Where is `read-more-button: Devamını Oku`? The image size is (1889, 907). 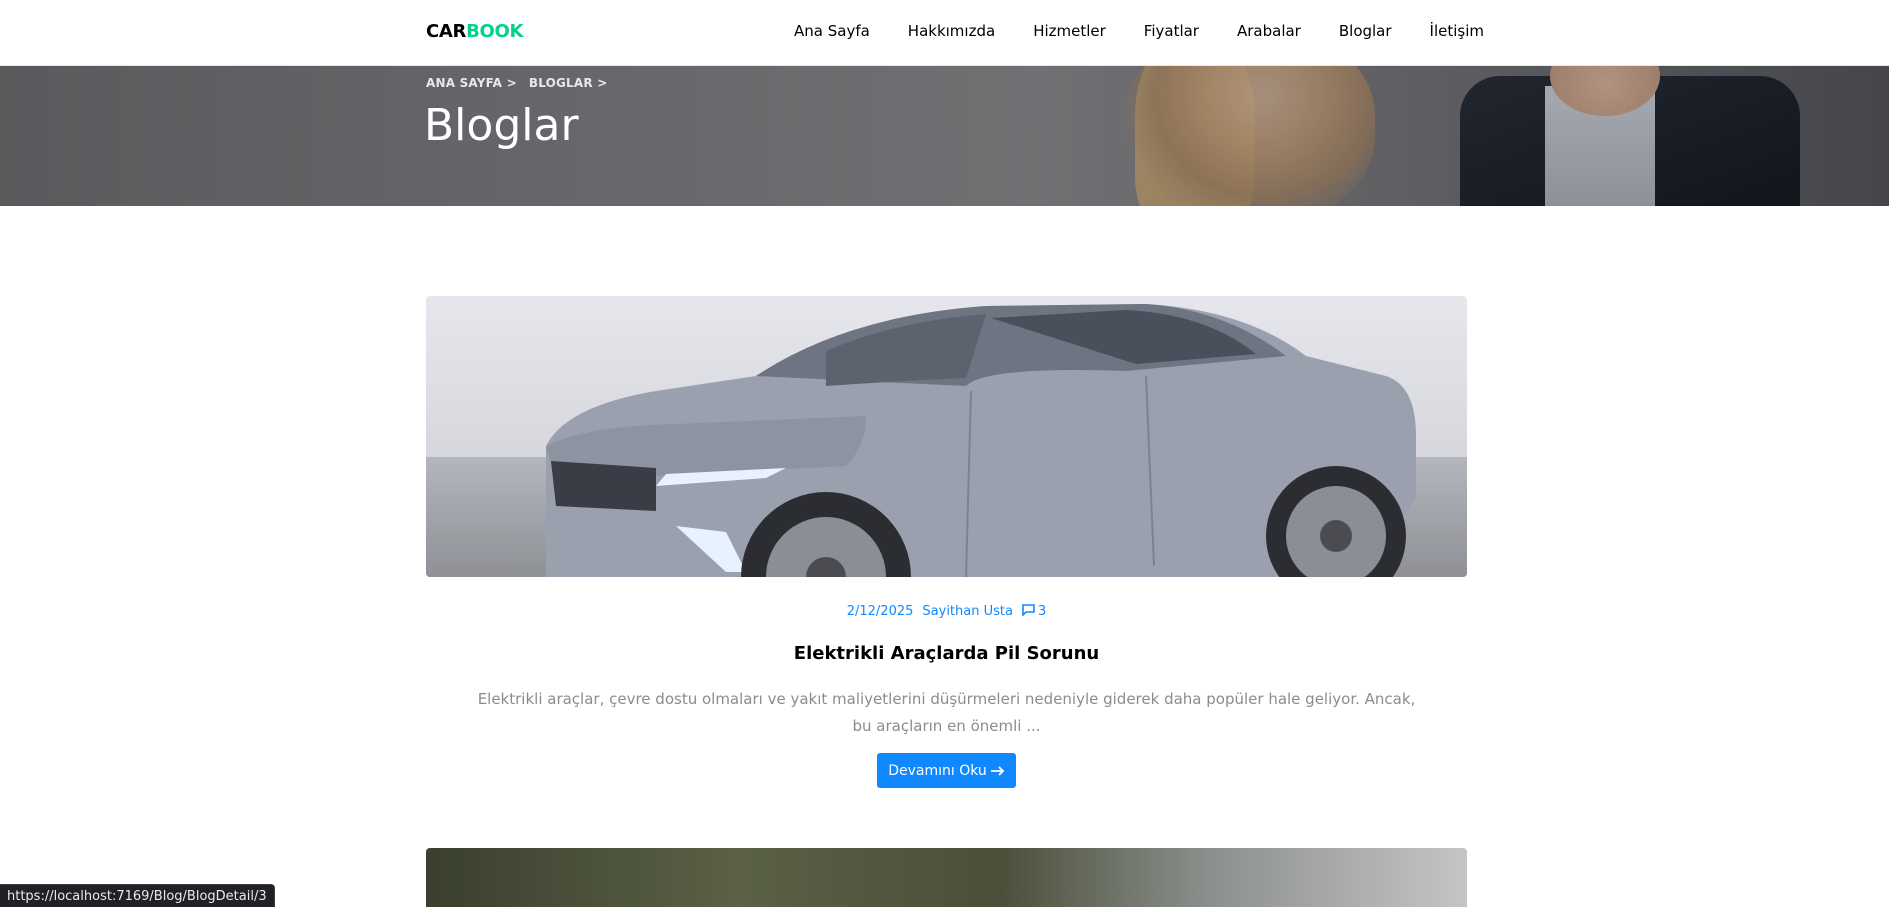
read-more-button: Devamını Oku is located at coordinates (946, 770).